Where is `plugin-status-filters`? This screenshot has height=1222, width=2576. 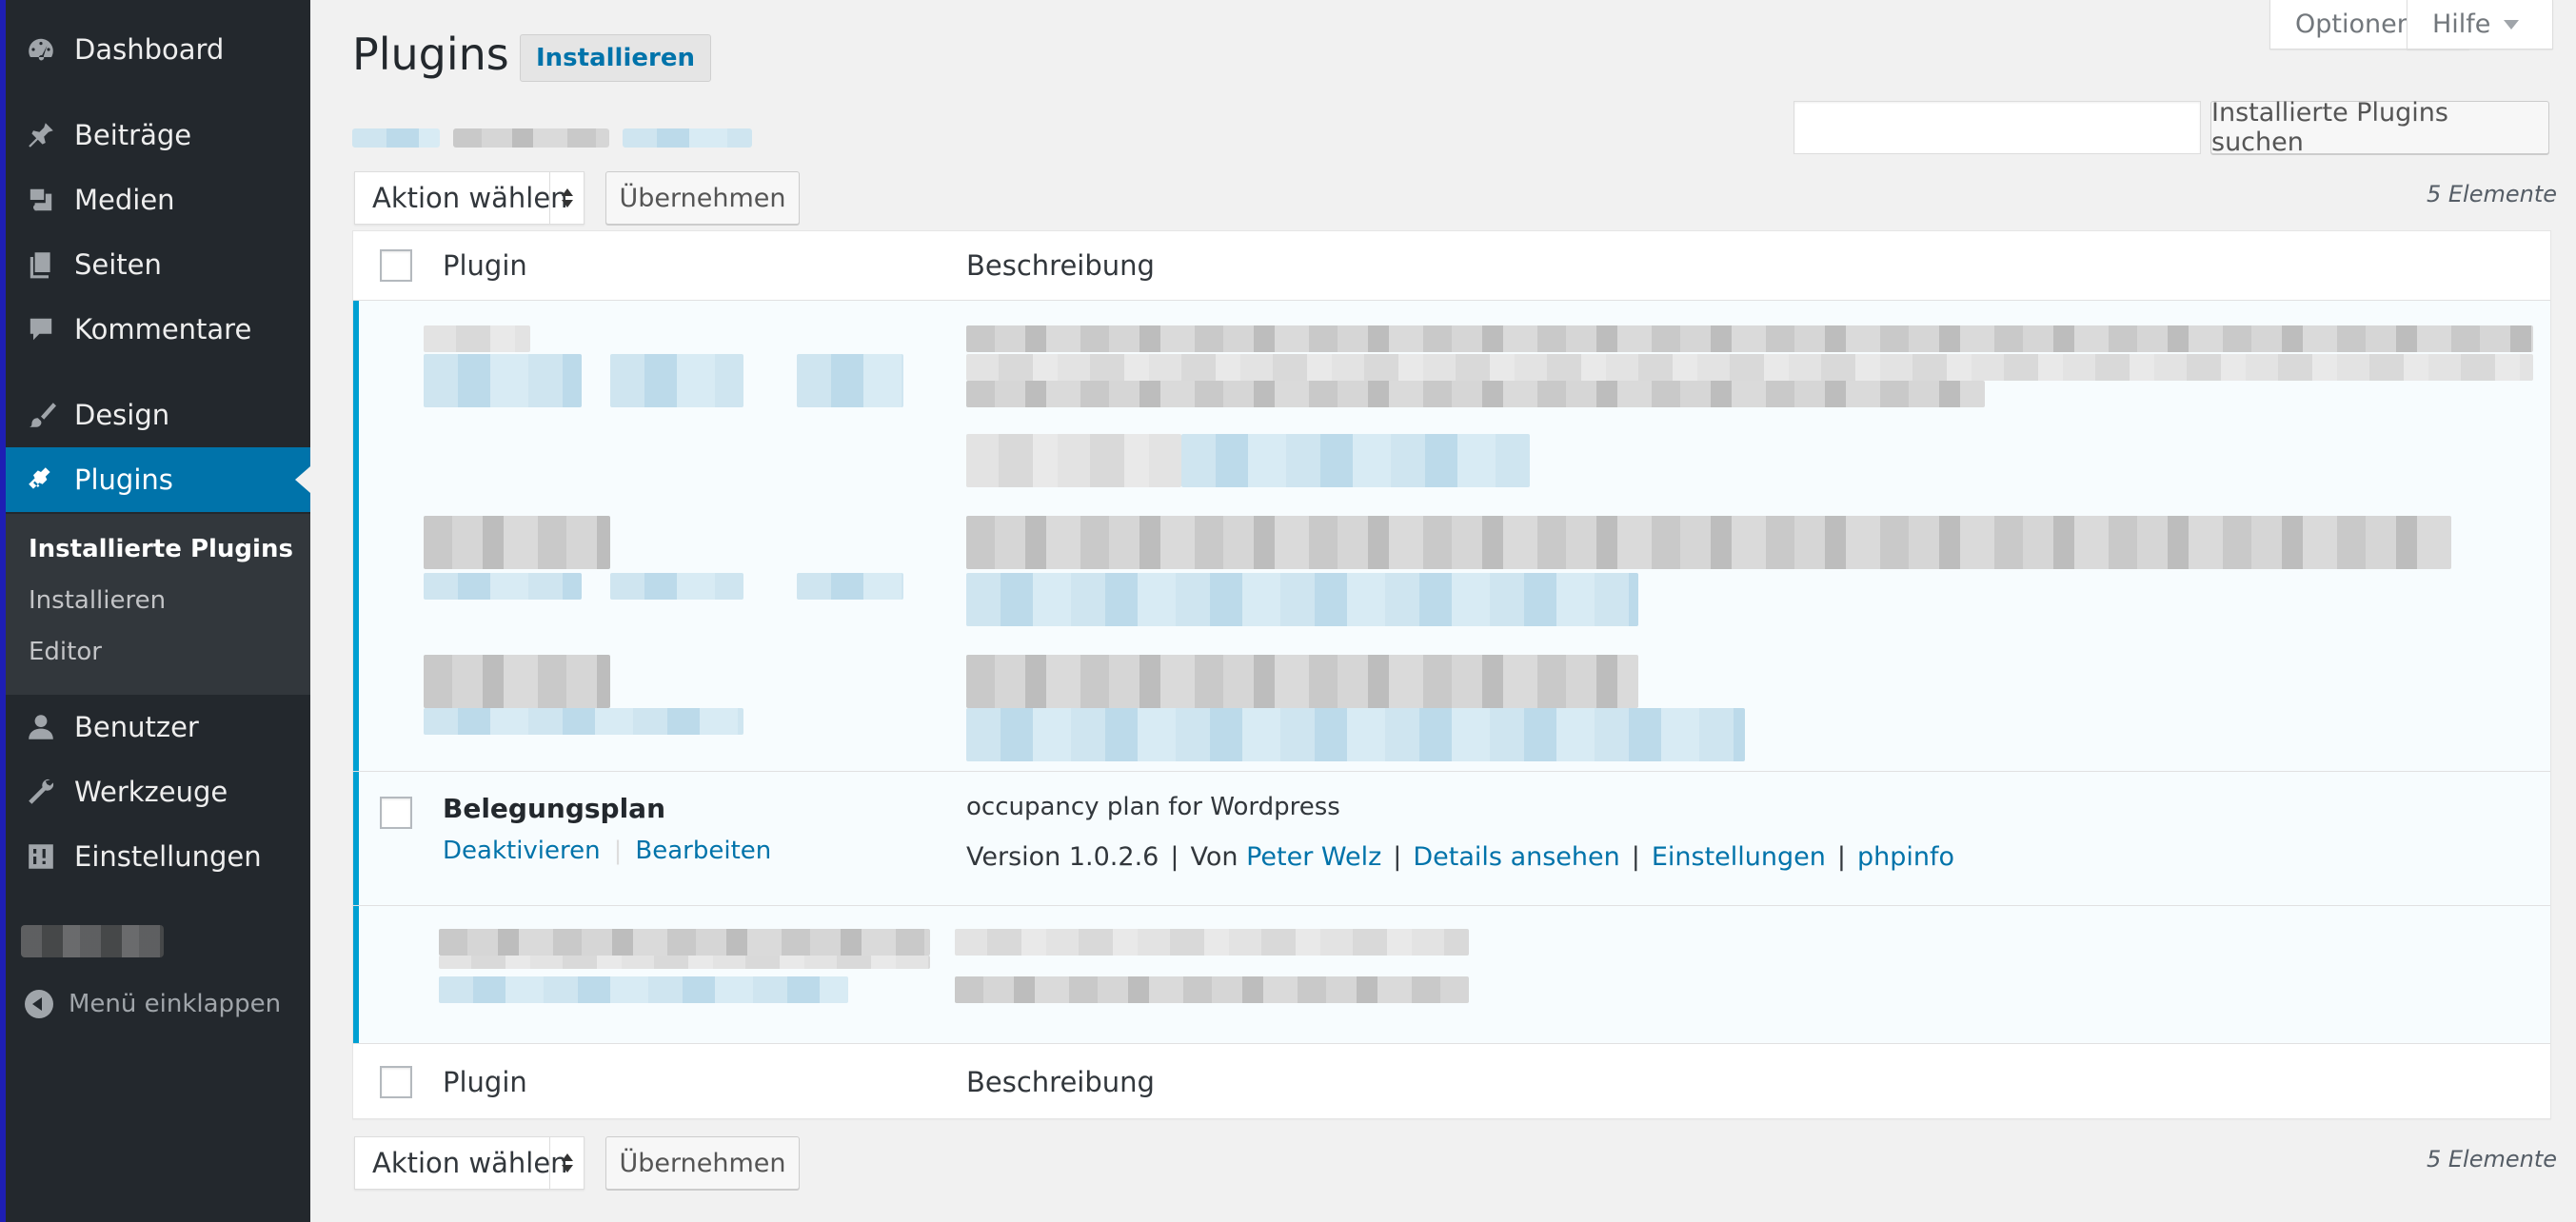
plugin-status-filters is located at coordinates (576, 138).